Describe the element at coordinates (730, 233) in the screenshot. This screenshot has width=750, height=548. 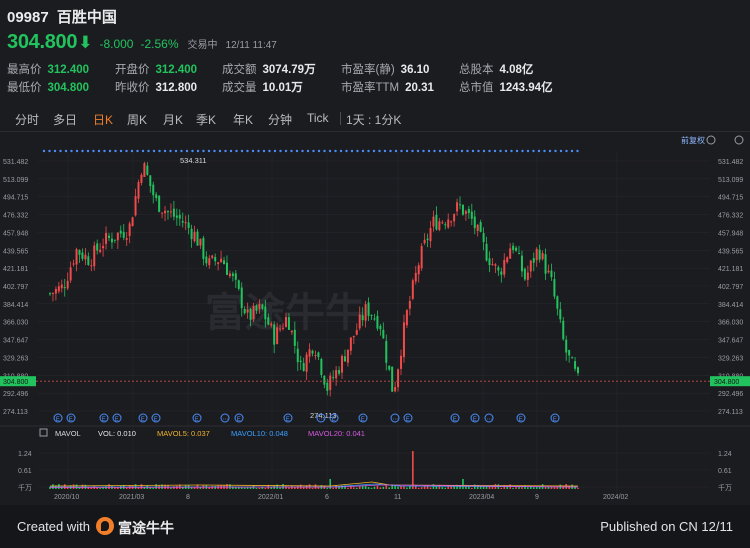
I see `y-tick-right: 457.948` at that location.